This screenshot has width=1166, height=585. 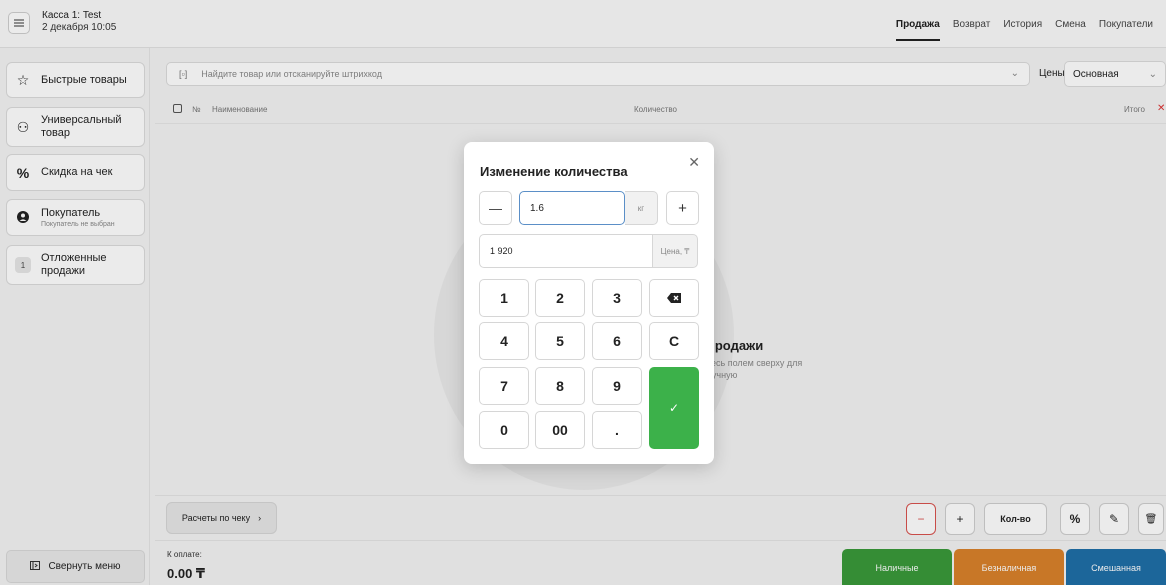 What do you see at coordinates (682, 208) in the screenshot?
I see `quantity-plus-button: +` at bounding box center [682, 208].